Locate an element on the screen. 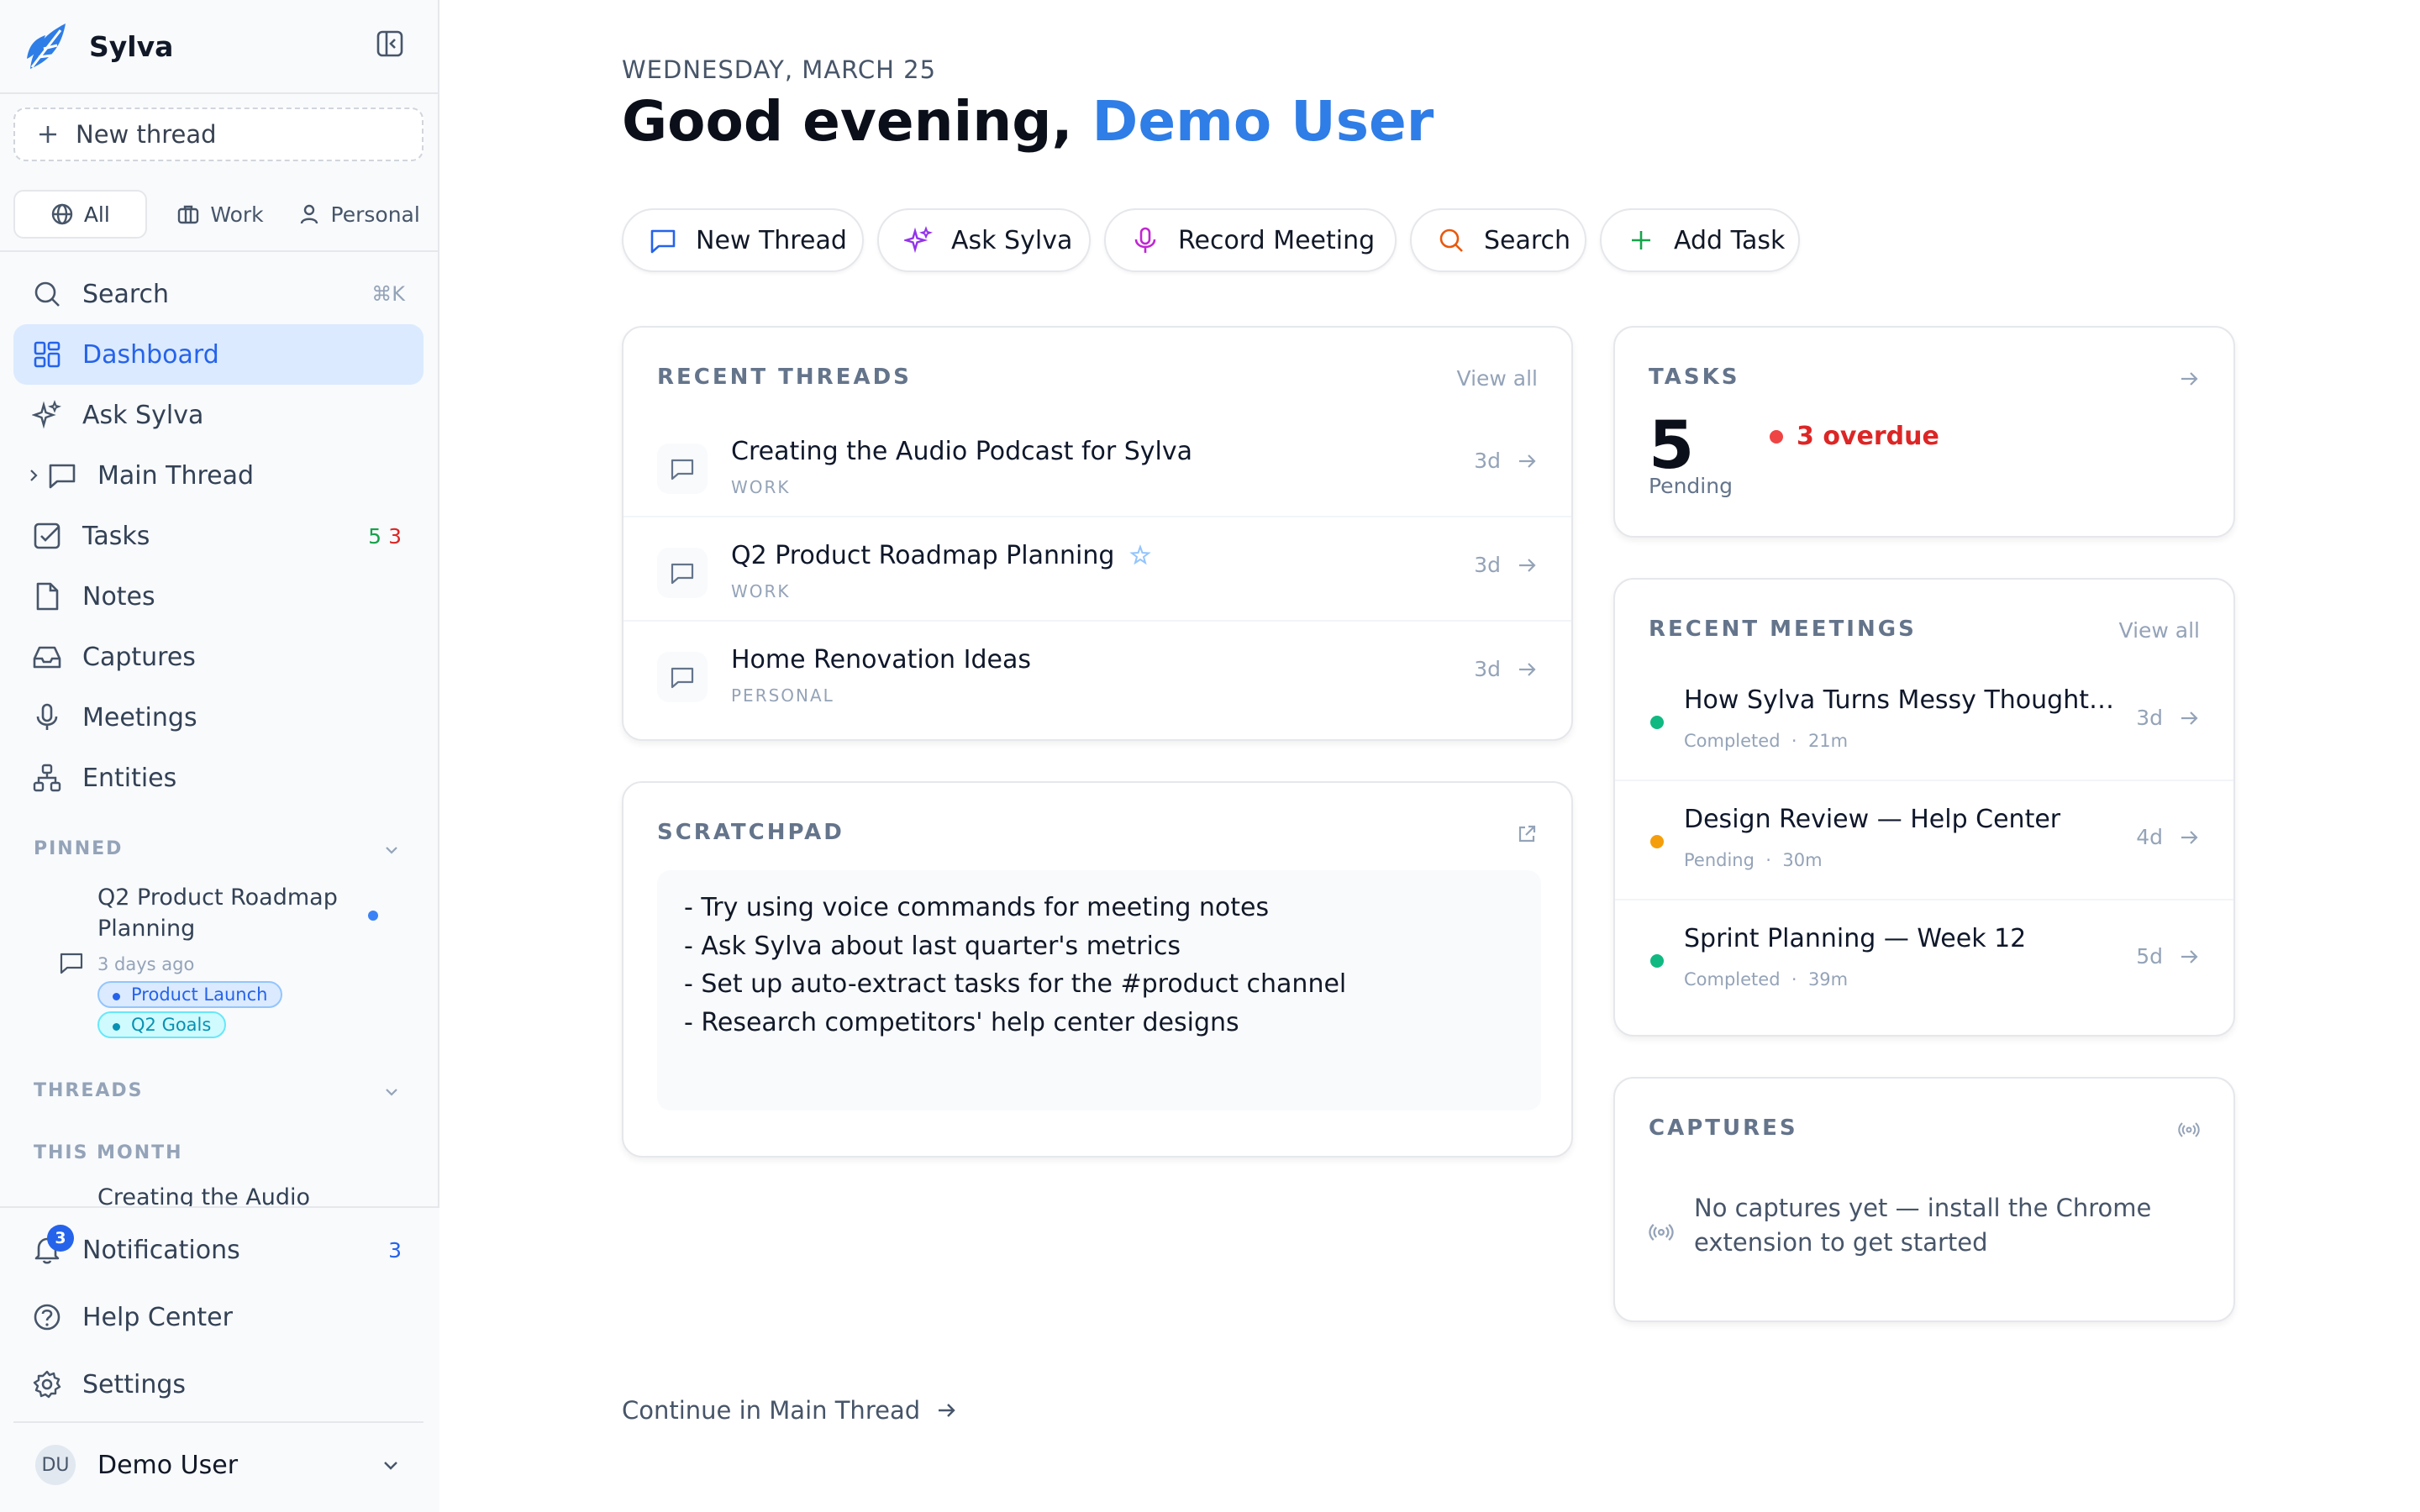  thread-list-item: Creating the Audio Podcast for Sylva is located at coordinates (248, 1196).